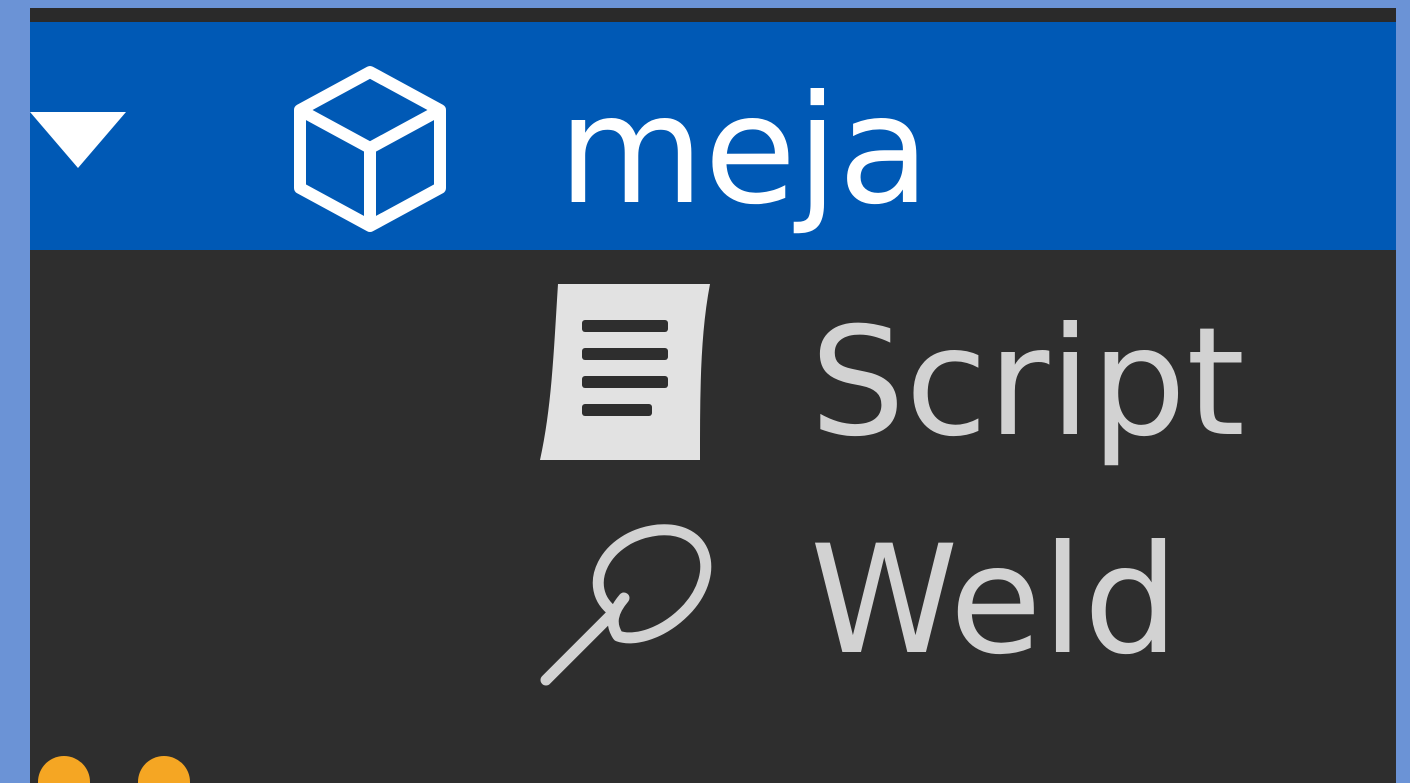 The height and width of the screenshot is (783, 1410). I want to click on tree-item-label: meja, so click(744, 151).